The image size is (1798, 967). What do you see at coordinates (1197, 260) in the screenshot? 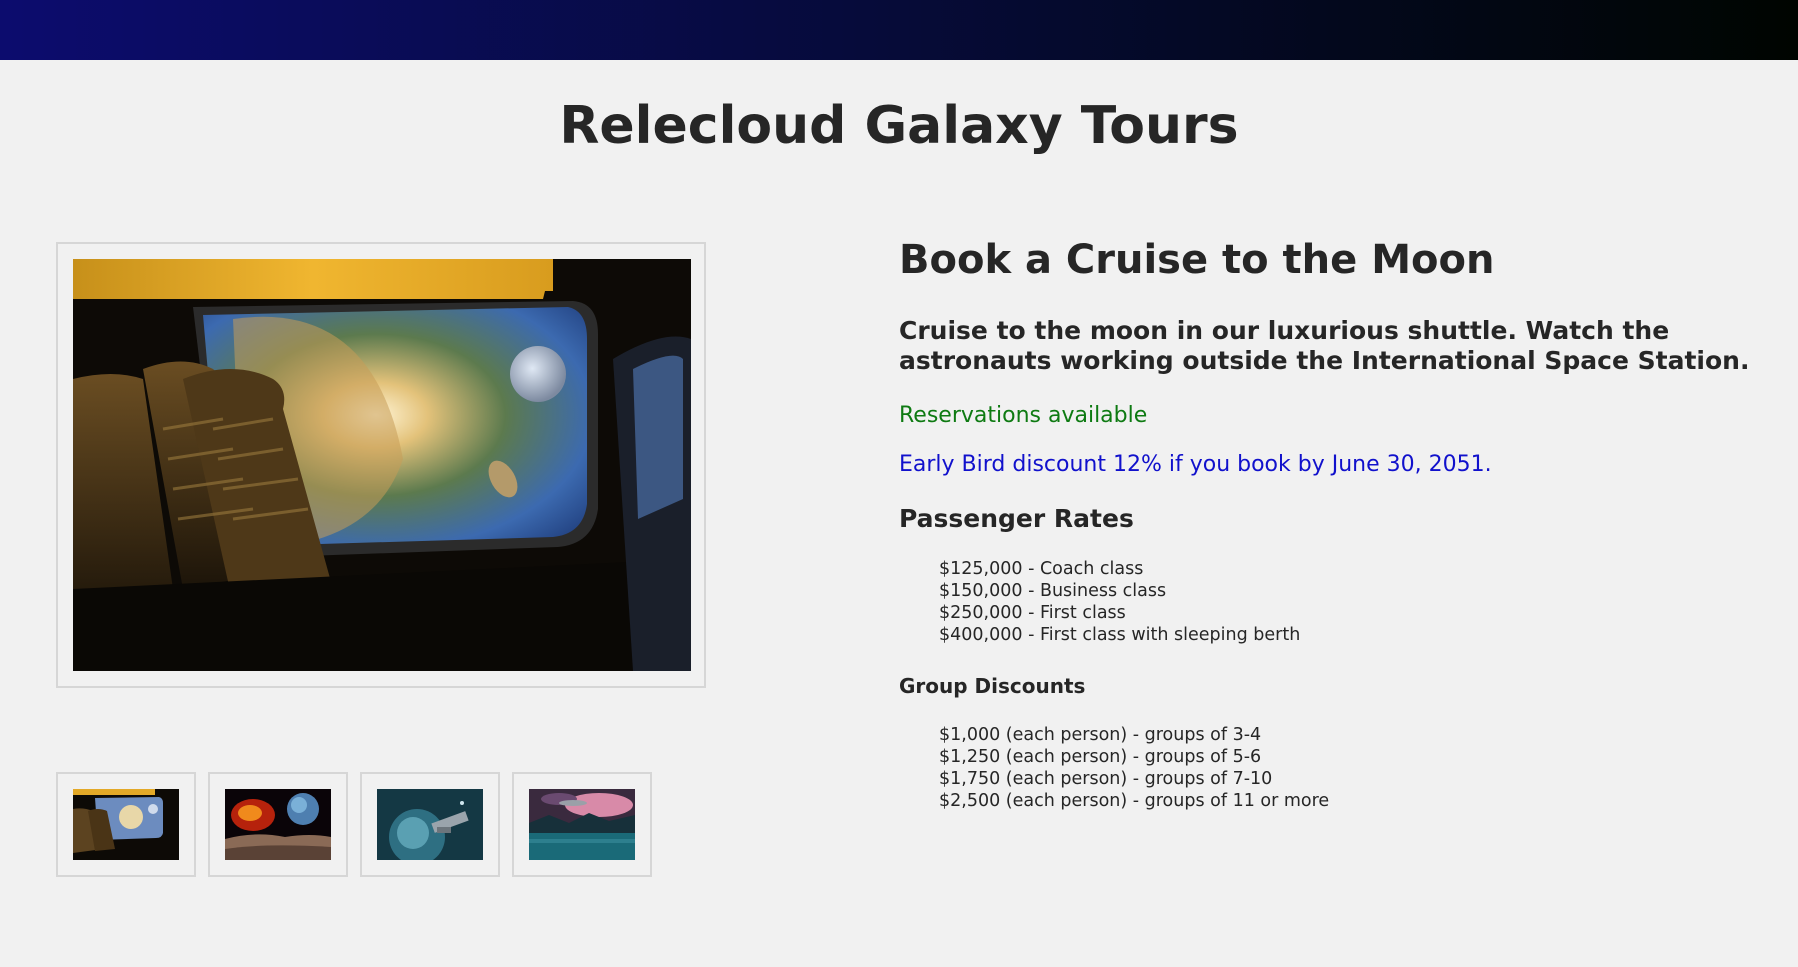
I see `tour-title: Book a Cruise to the Moon` at bounding box center [1197, 260].